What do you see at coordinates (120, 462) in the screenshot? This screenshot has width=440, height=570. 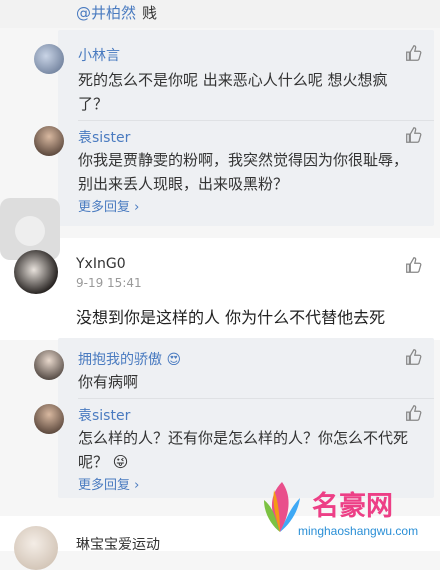 I see `emoji-wink-tongue-icon: 😜` at bounding box center [120, 462].